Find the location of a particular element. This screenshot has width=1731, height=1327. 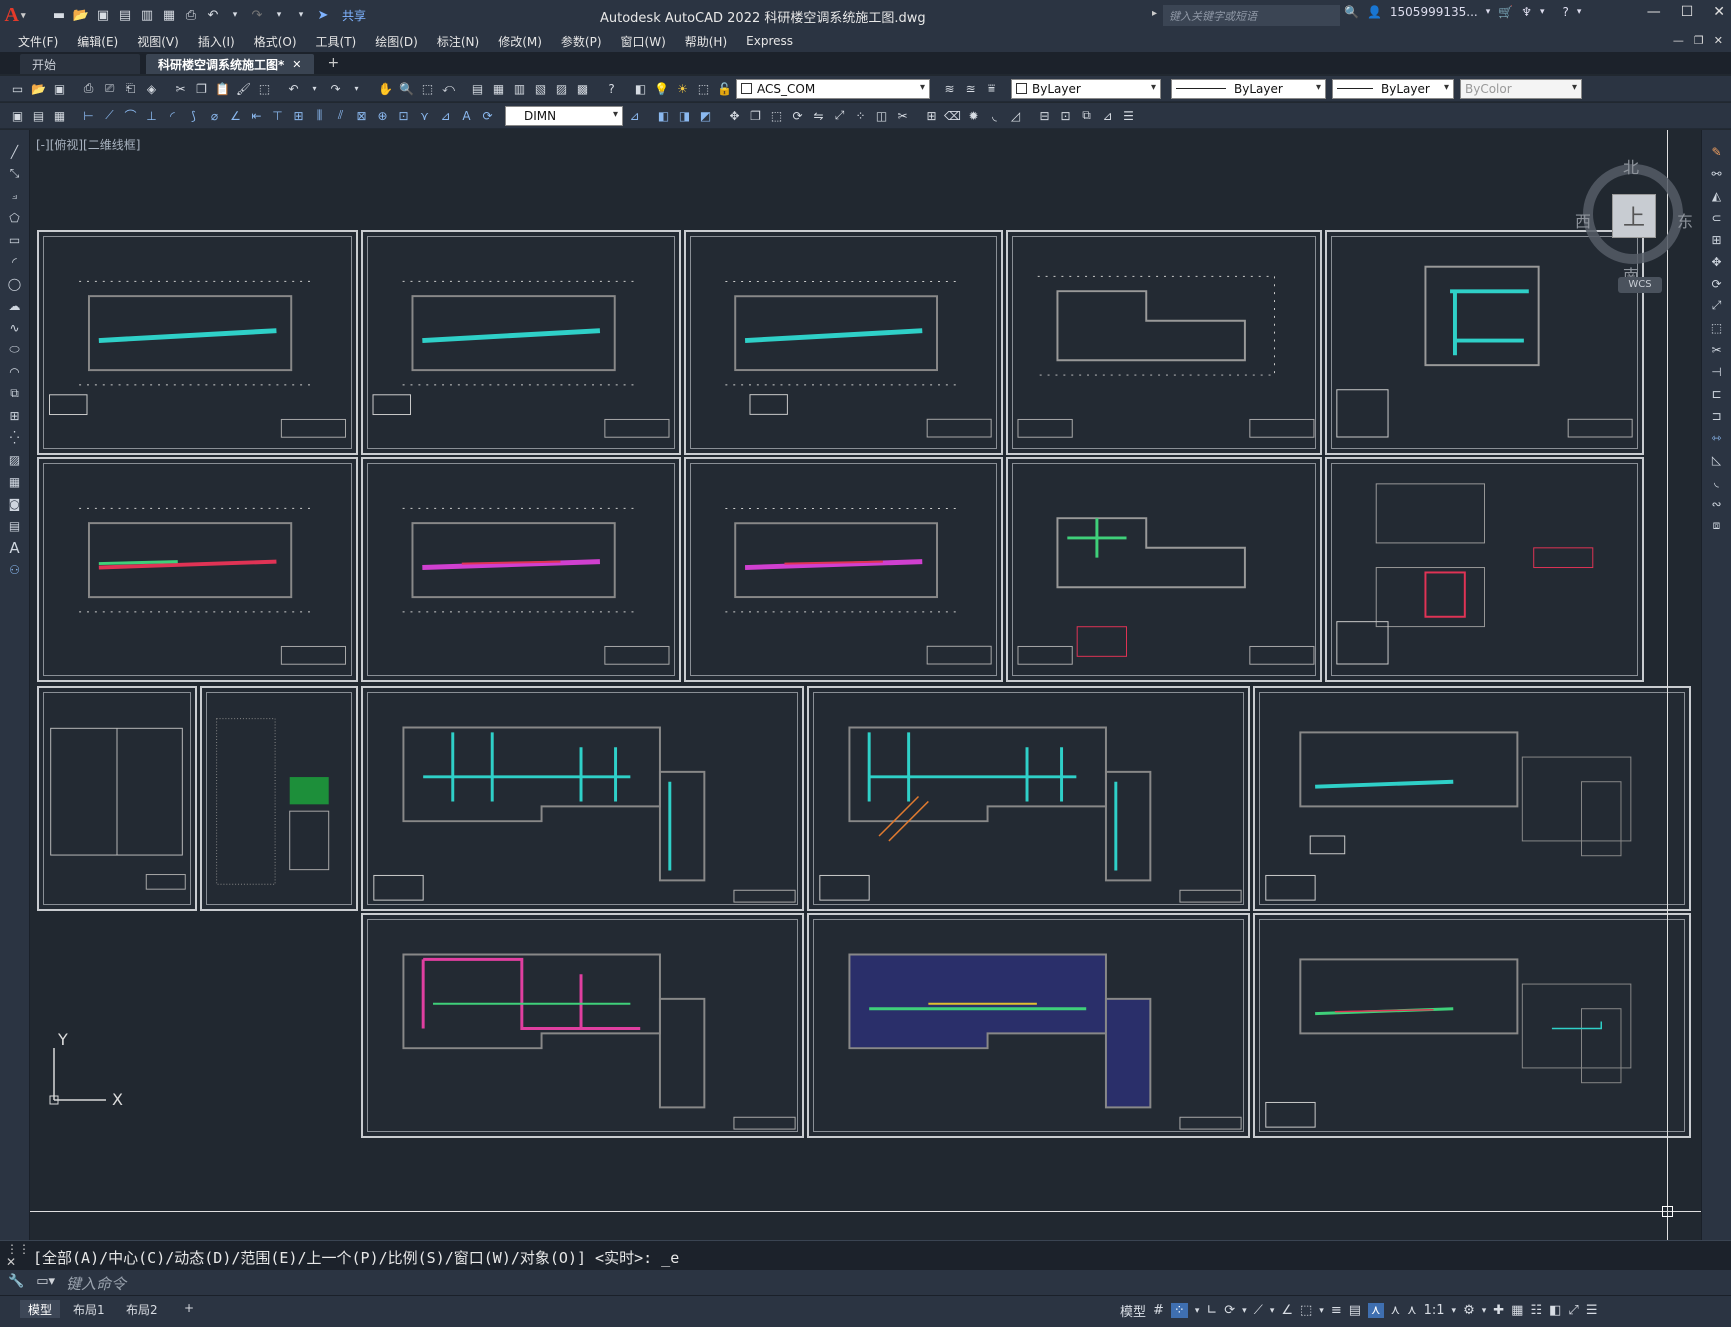

dimstyle-dropdown: DIMN is located at coordinates (564, 115).